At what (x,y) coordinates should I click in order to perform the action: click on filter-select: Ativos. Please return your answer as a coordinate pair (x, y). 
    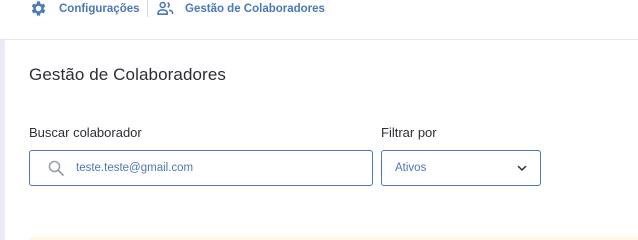
    Looking at the image, I should click on (461, 168).